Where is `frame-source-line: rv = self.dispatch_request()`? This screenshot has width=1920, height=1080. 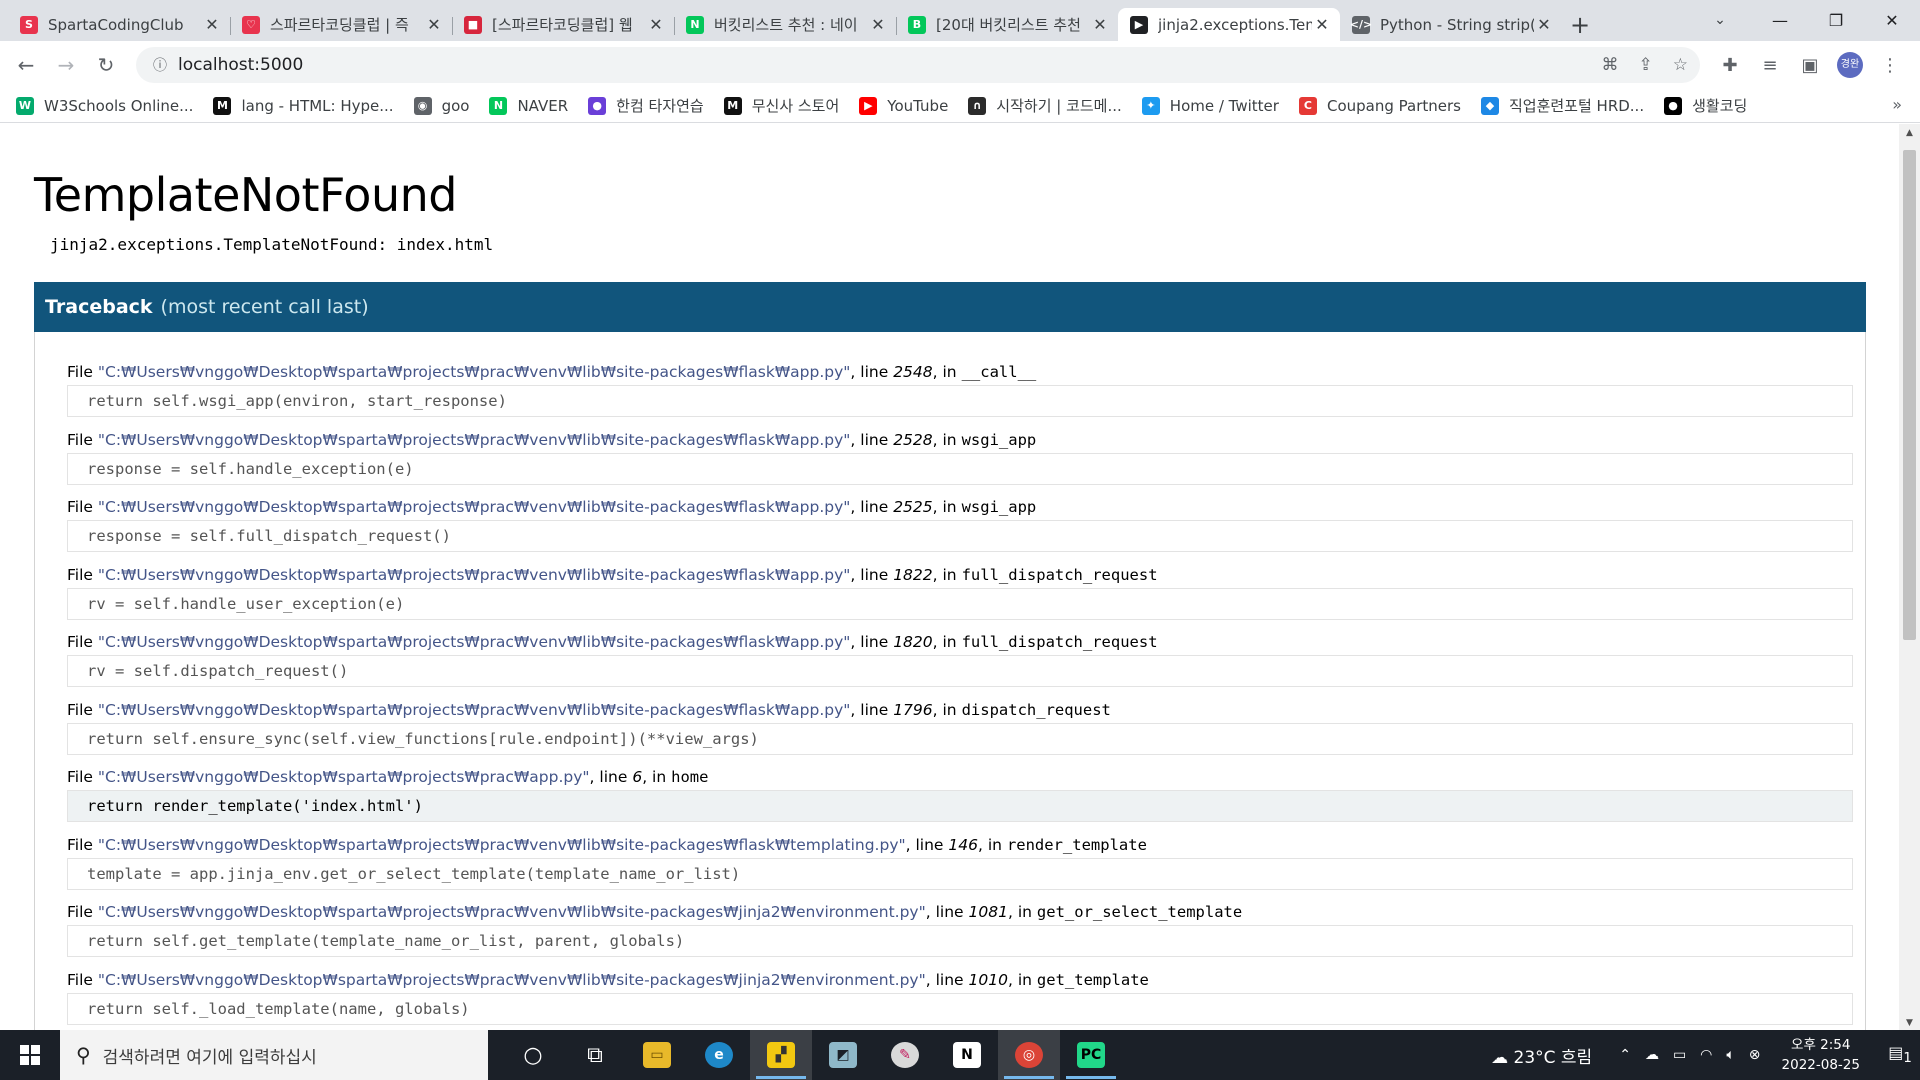
frame-source-line: rv = self.dispatch_request() is located at coordinates (960, 671).